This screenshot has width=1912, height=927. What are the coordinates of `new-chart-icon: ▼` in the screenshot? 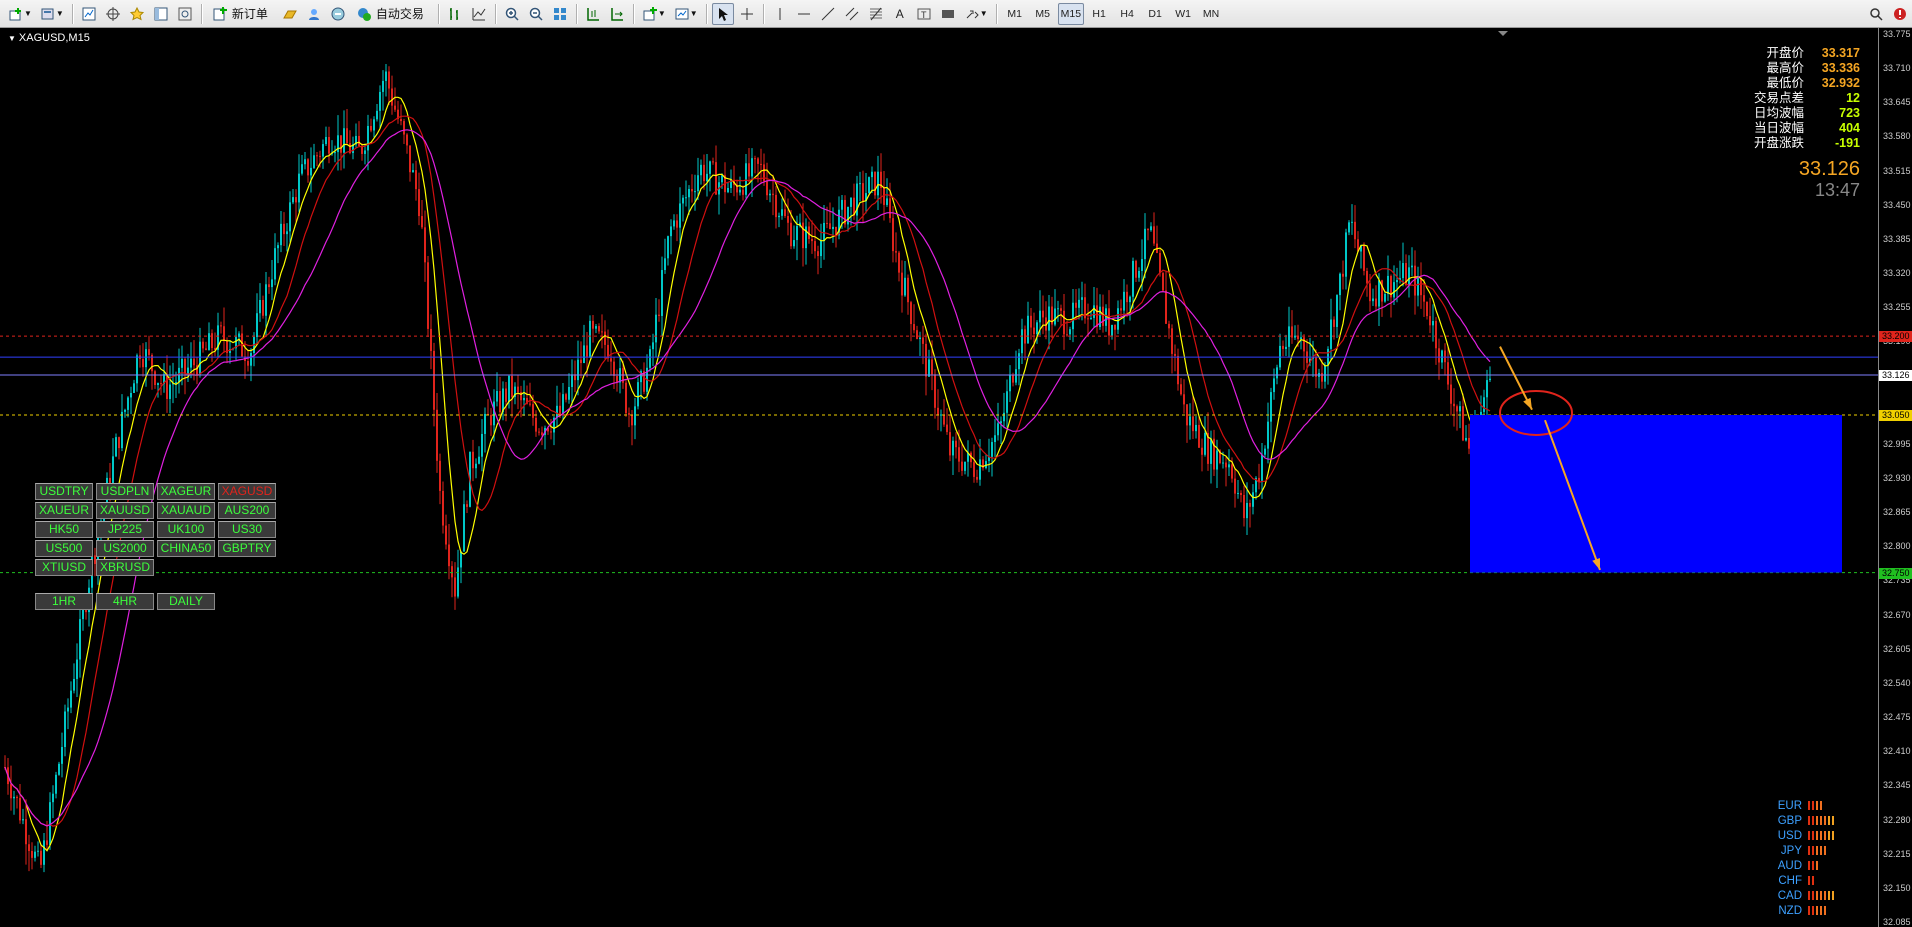 It's located at (20, 14).